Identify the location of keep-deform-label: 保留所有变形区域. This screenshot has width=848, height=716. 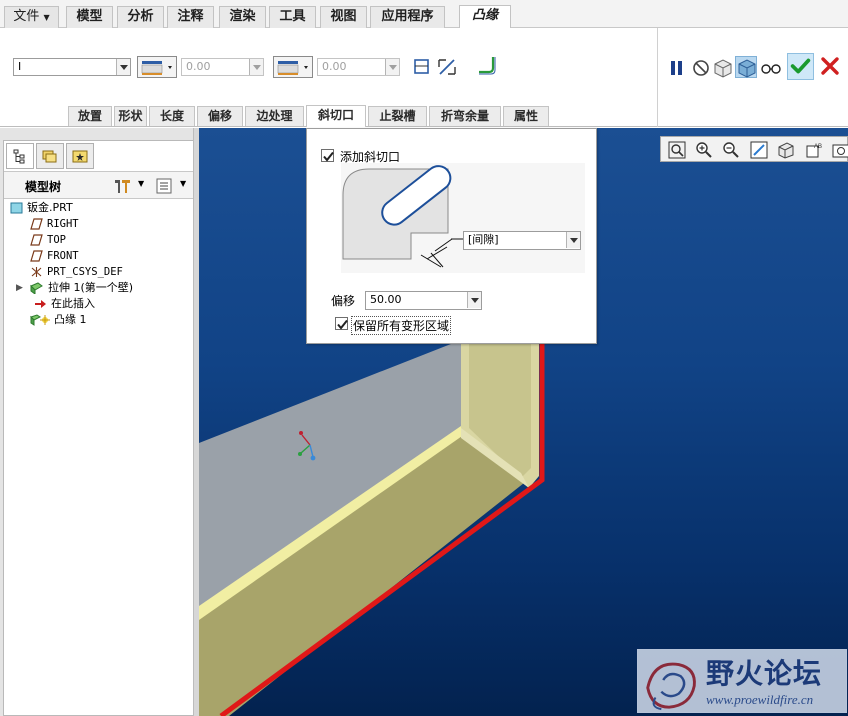
(401, 325).